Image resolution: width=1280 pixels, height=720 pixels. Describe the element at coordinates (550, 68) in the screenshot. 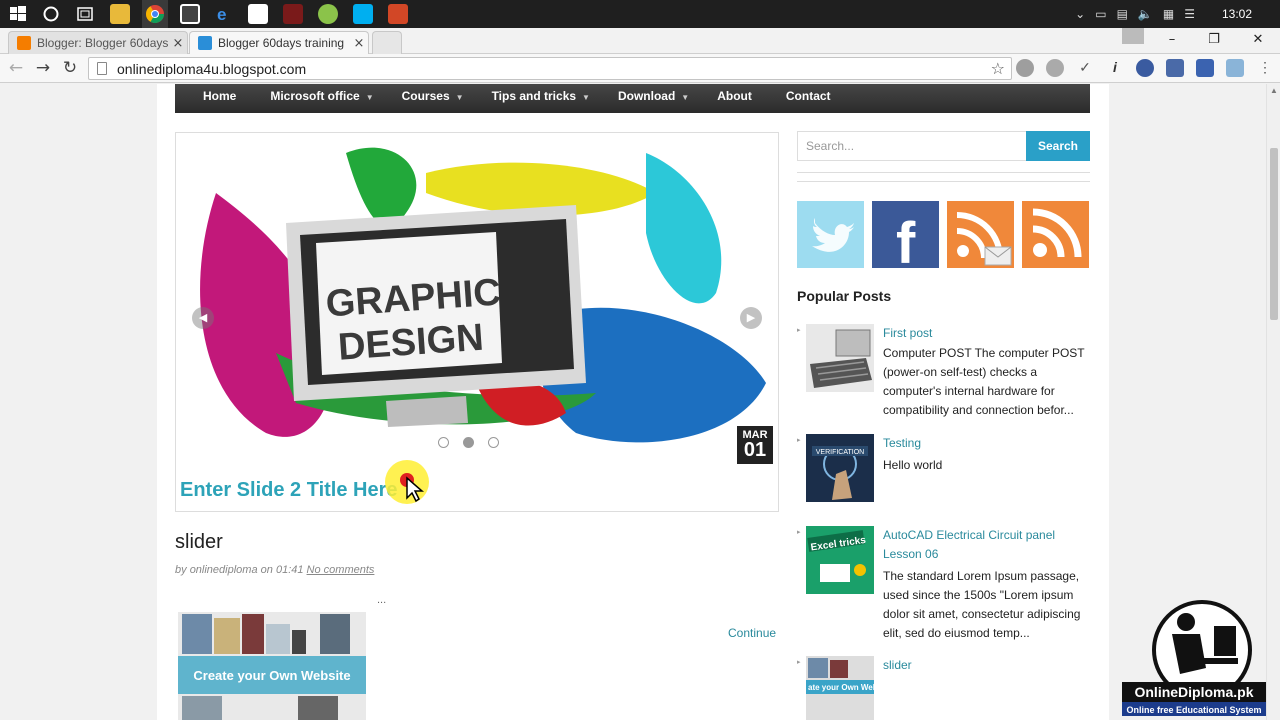

I see `address-bar: onlinediploma4u.blogspot.com ☆` at that location.